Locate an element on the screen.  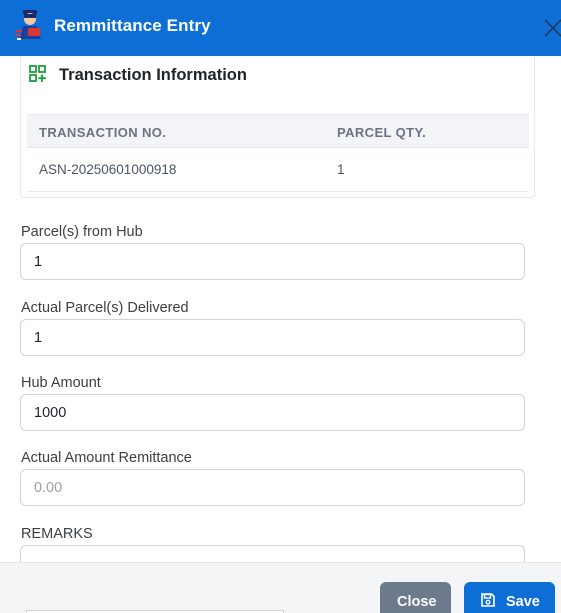
table-row: ASN-20250601000918 1 is located at coordinates (278, 170).